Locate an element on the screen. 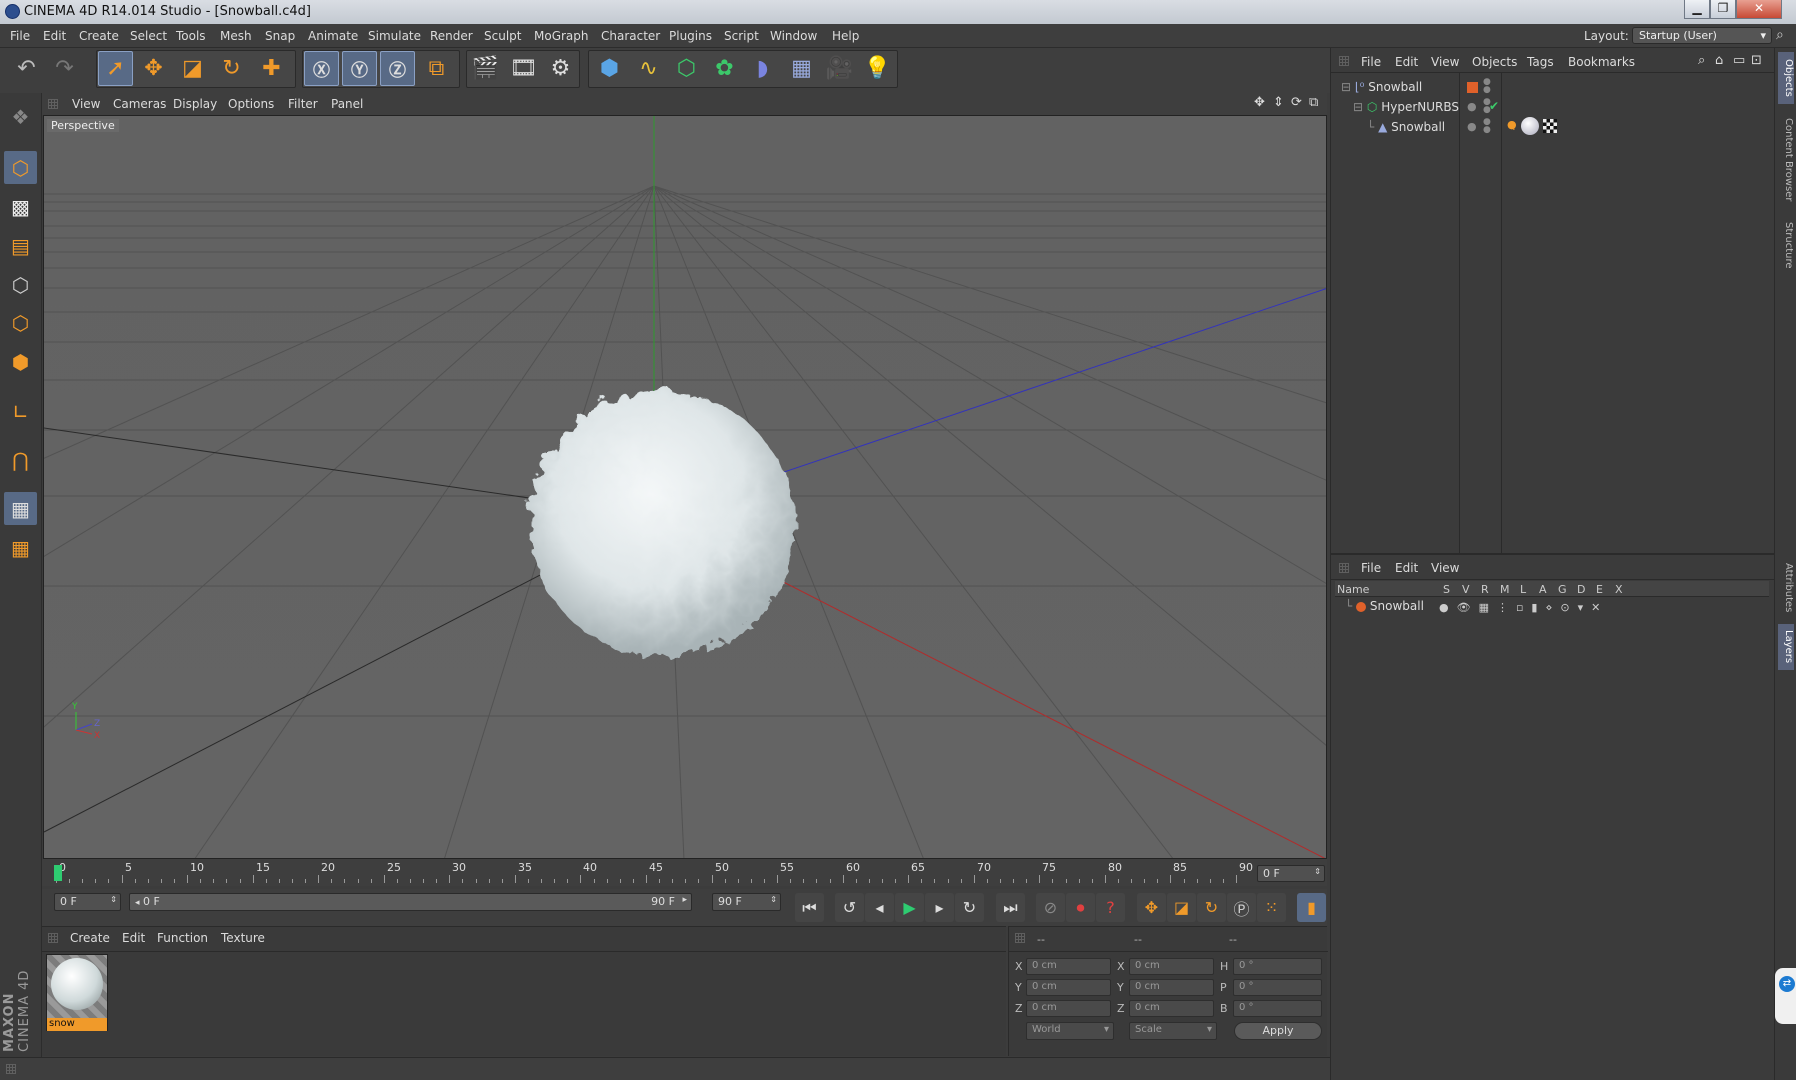  cube-primitive-button: ⬢ is located at coordinates (609, 68).